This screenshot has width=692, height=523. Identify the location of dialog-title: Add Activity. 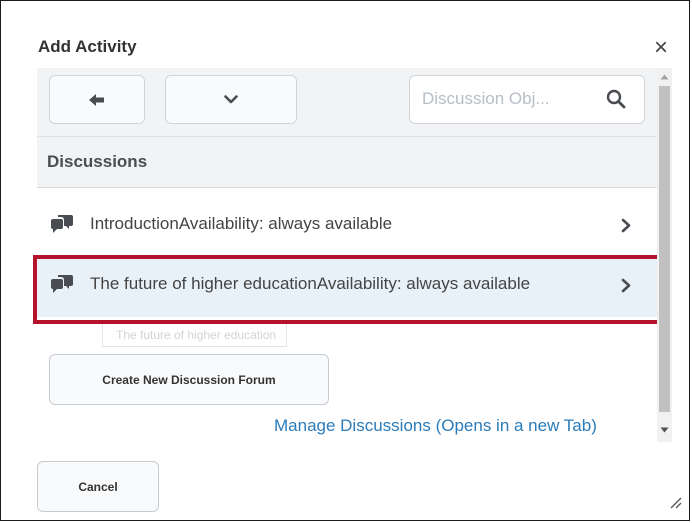
(87, 46).